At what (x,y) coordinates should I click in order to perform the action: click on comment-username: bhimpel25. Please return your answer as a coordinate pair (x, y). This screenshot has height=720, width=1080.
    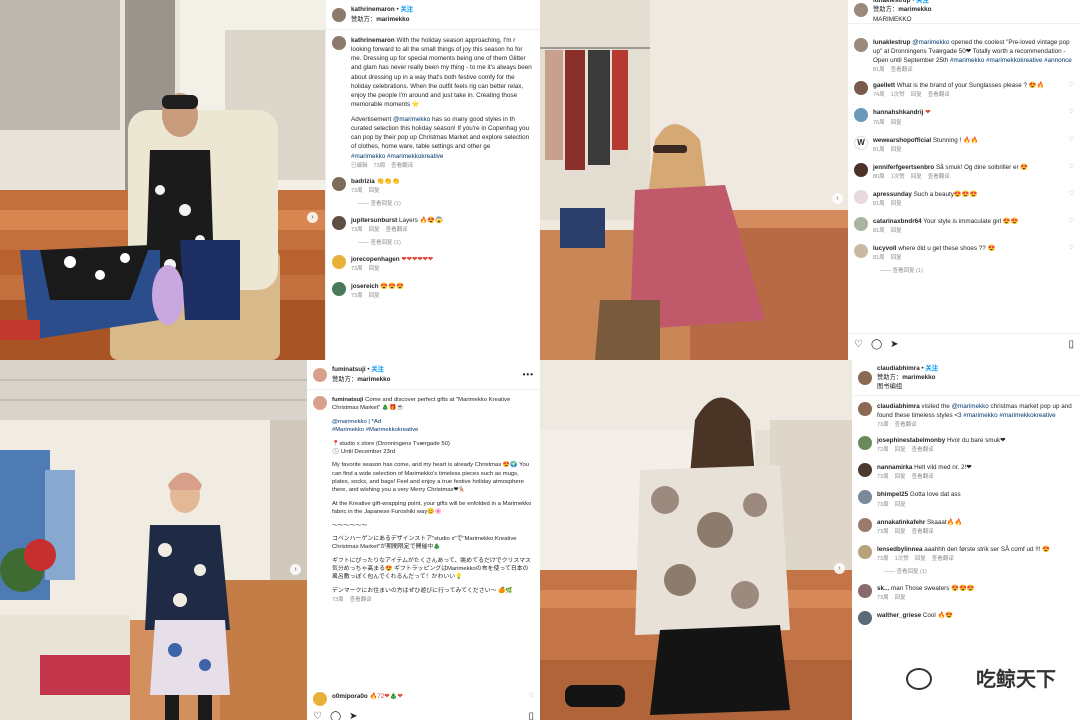
    Looking at the image, I should click on (892, 494).